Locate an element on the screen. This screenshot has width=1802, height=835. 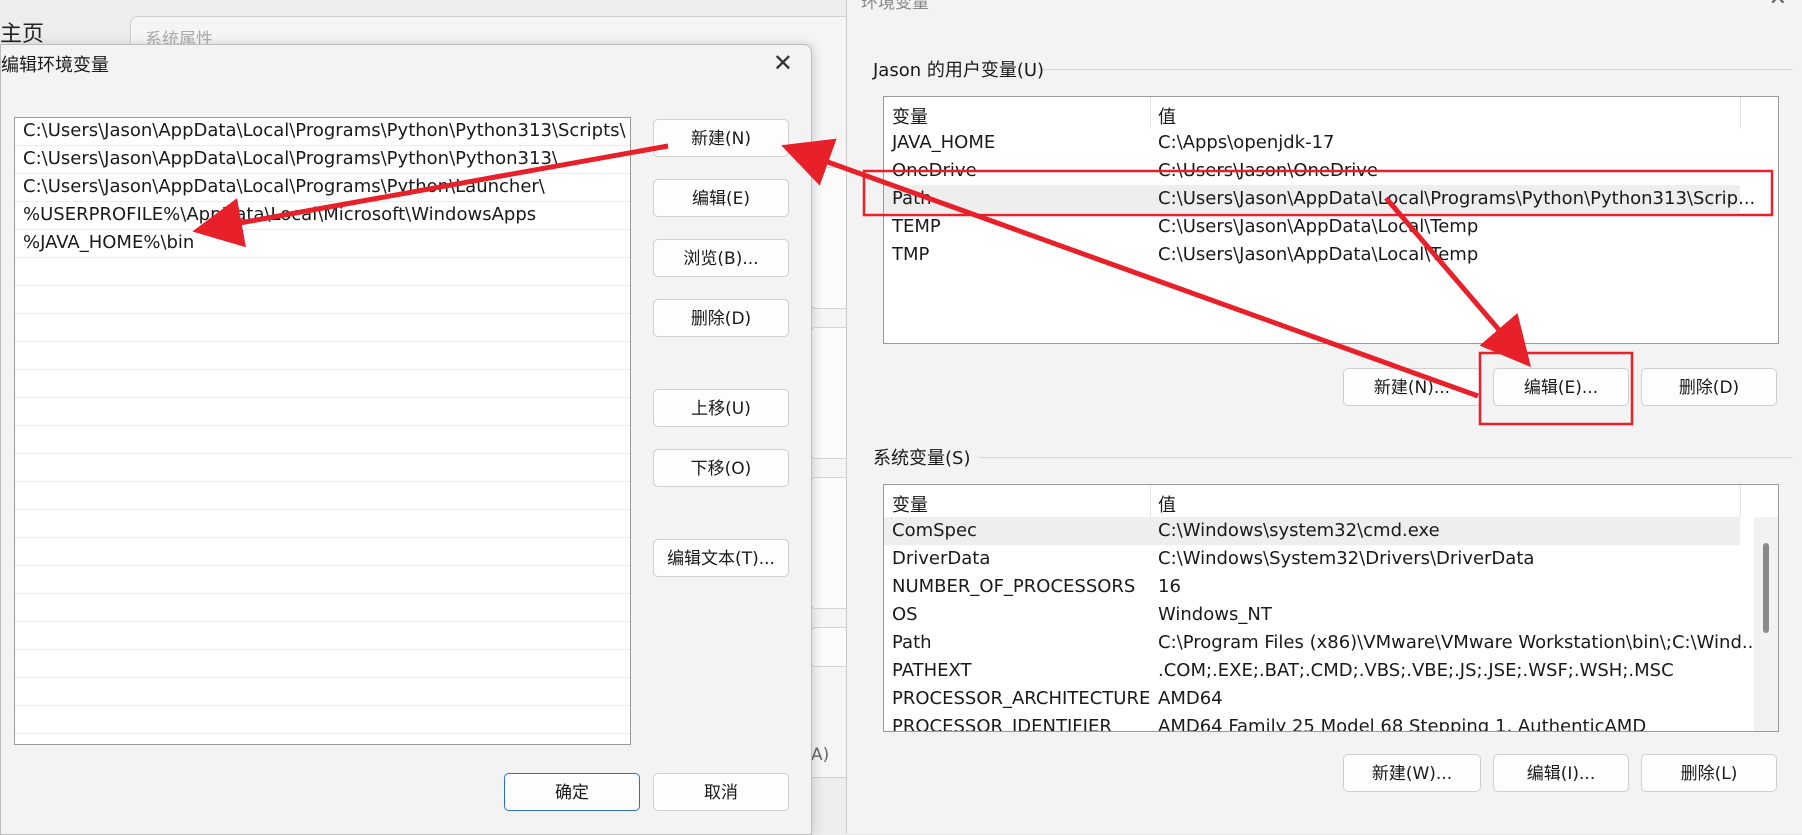
new-entry-button: 新建(N) is located at coordinates (721, 138).